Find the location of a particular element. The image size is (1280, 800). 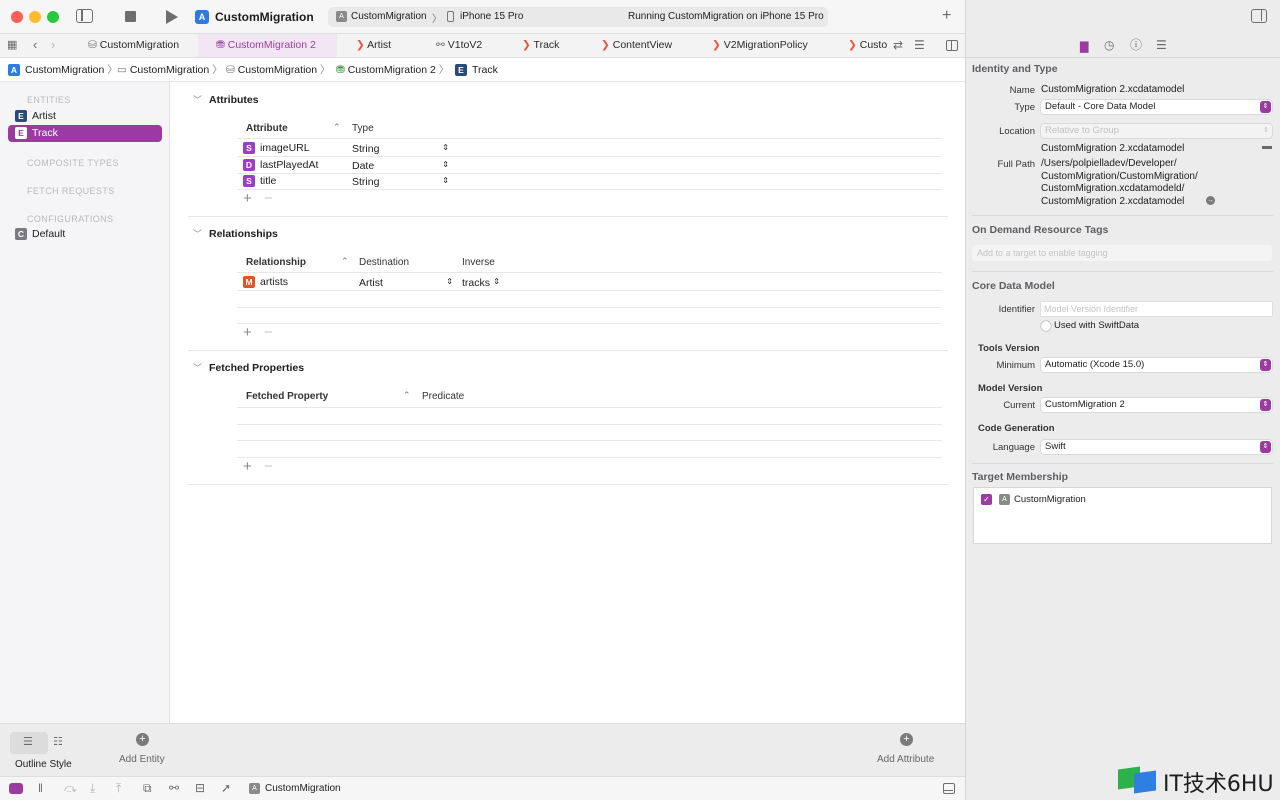

attribute-row-title: Stitle is located at coordinates (259, 181).